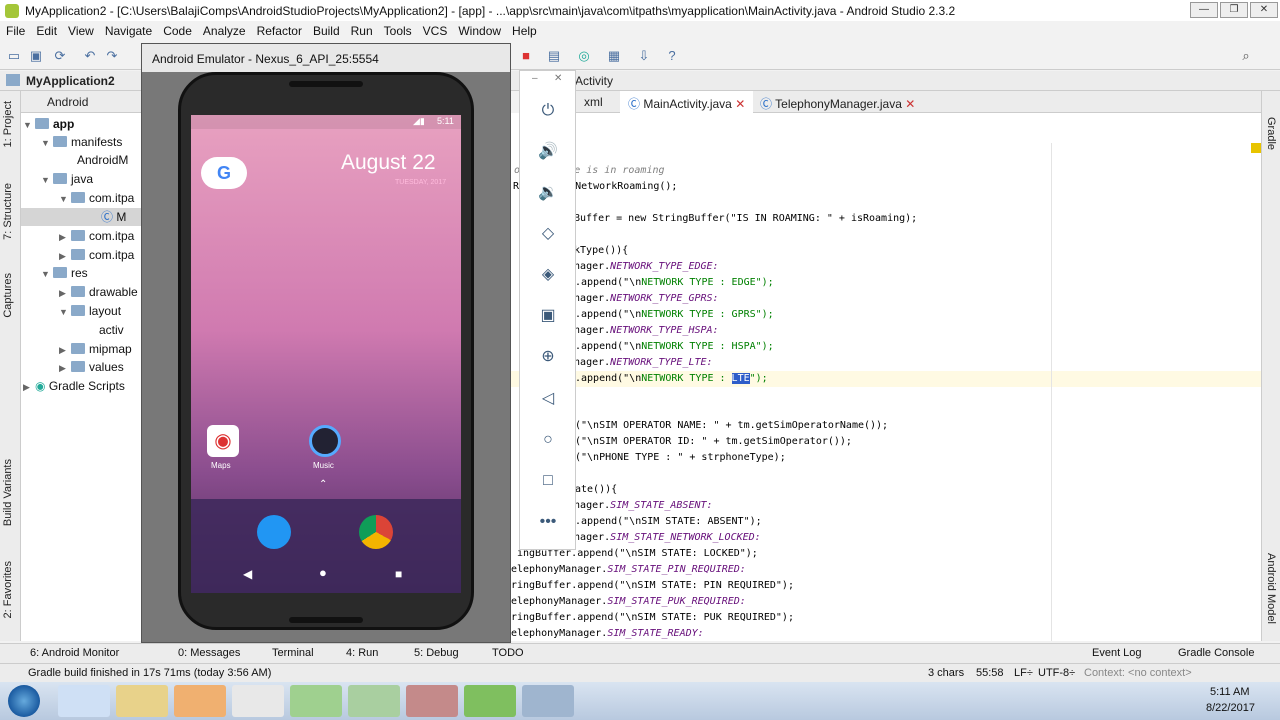 The height and width of the screenshot is (720, 1280). What do you see at coordinates (8, 211) in the screenshot?
I see `structure-side-tab: 7: Structure` at bounding box center [8, 211].